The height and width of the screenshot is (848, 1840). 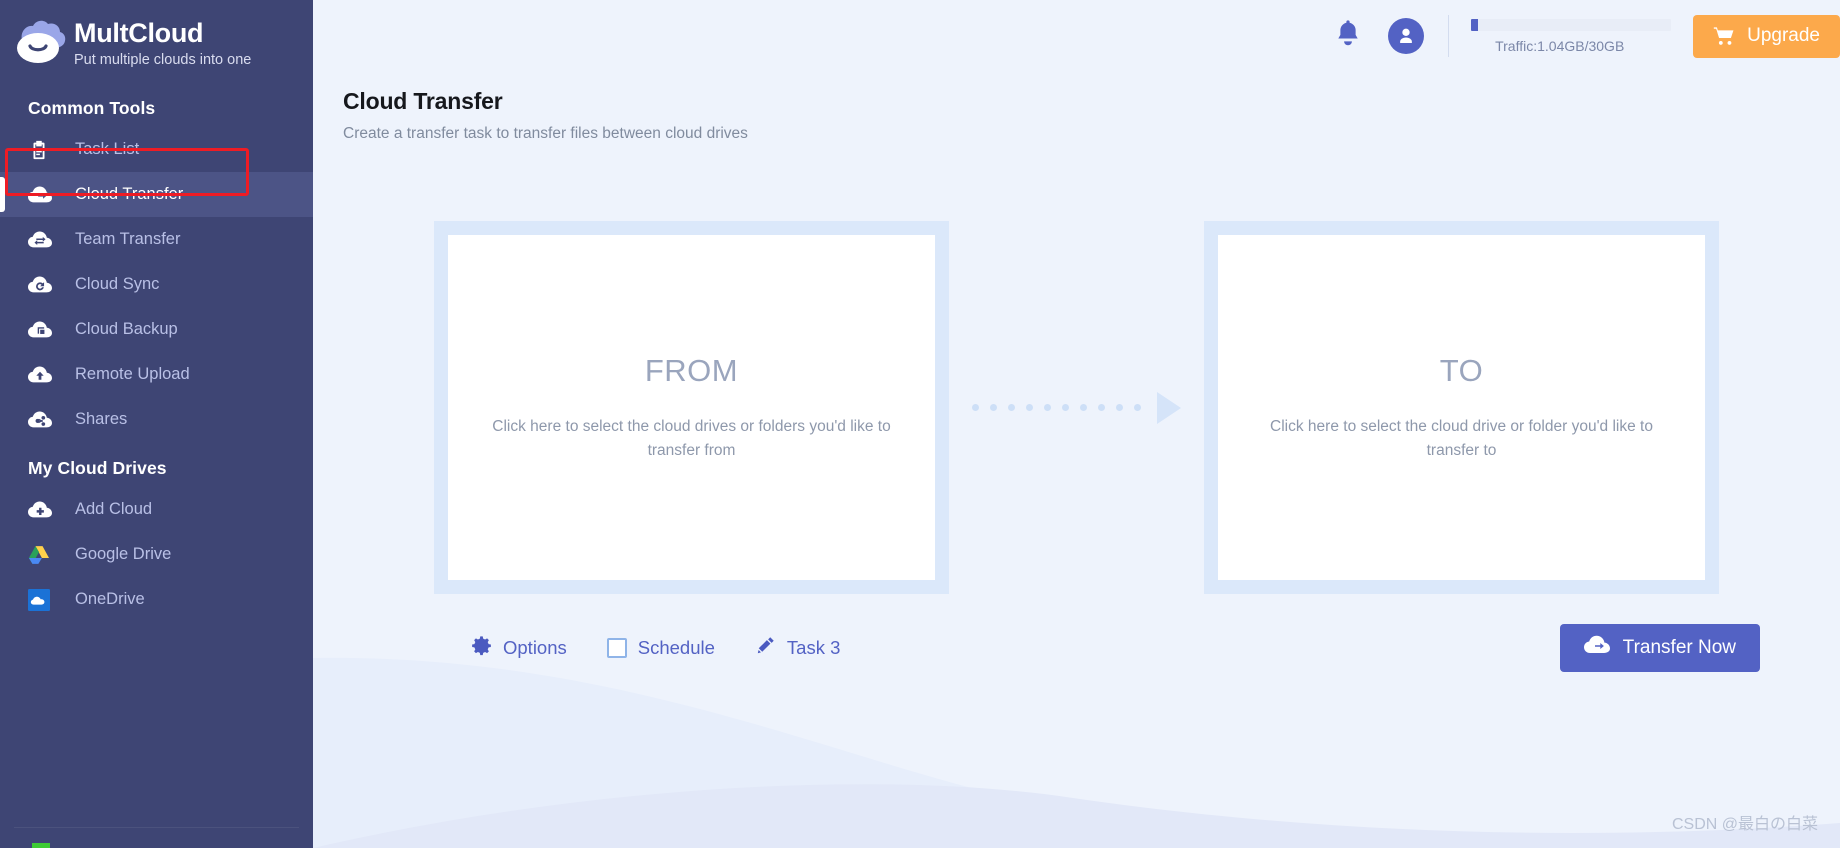 I want to click on sidebar-item-label: Team Transfer, so click(x=128, y=239).